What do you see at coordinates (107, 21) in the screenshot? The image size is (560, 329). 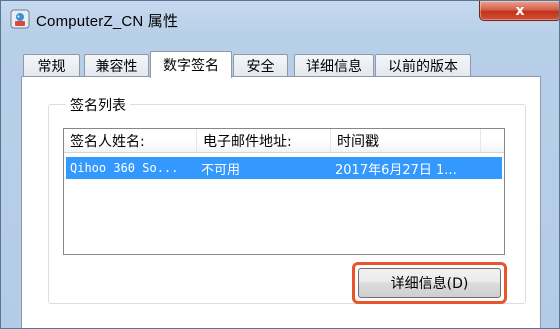 I see `window-title: ComputerZ_CN 属性` at bounding box center [107, 21].